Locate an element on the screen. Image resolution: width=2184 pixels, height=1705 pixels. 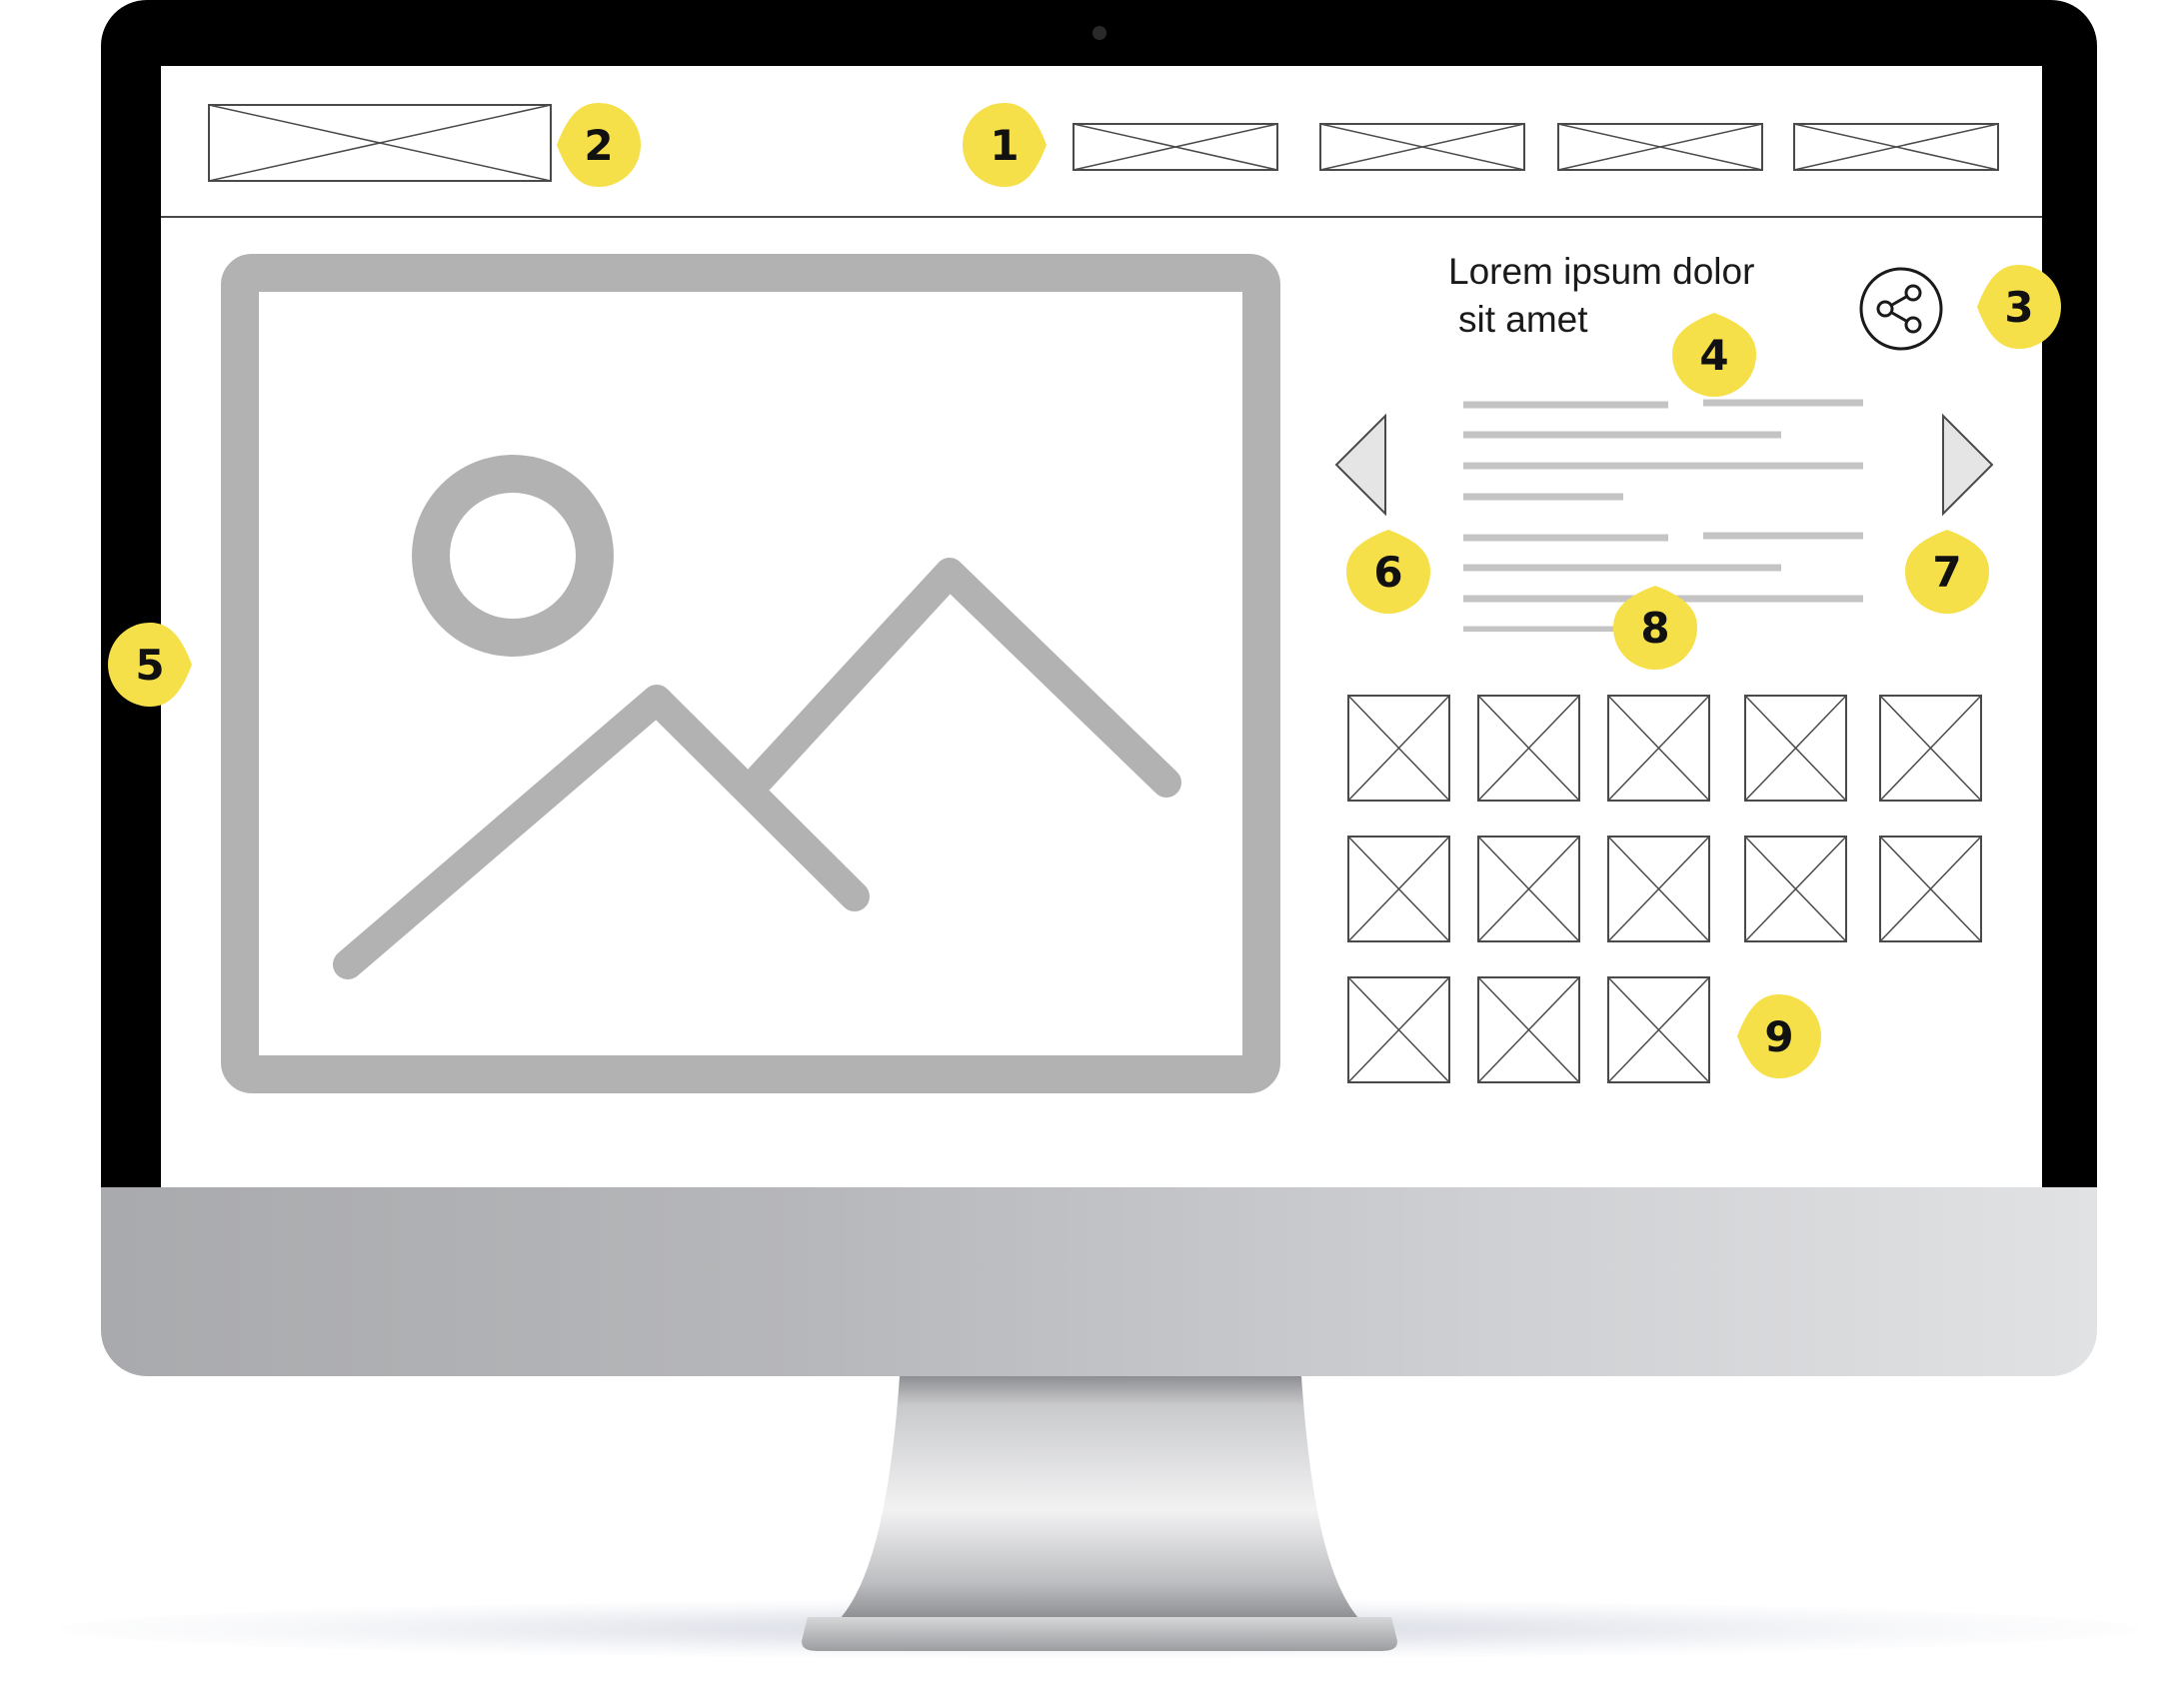
callout-marker-6: 6 is located at coordinates (1388, 572).